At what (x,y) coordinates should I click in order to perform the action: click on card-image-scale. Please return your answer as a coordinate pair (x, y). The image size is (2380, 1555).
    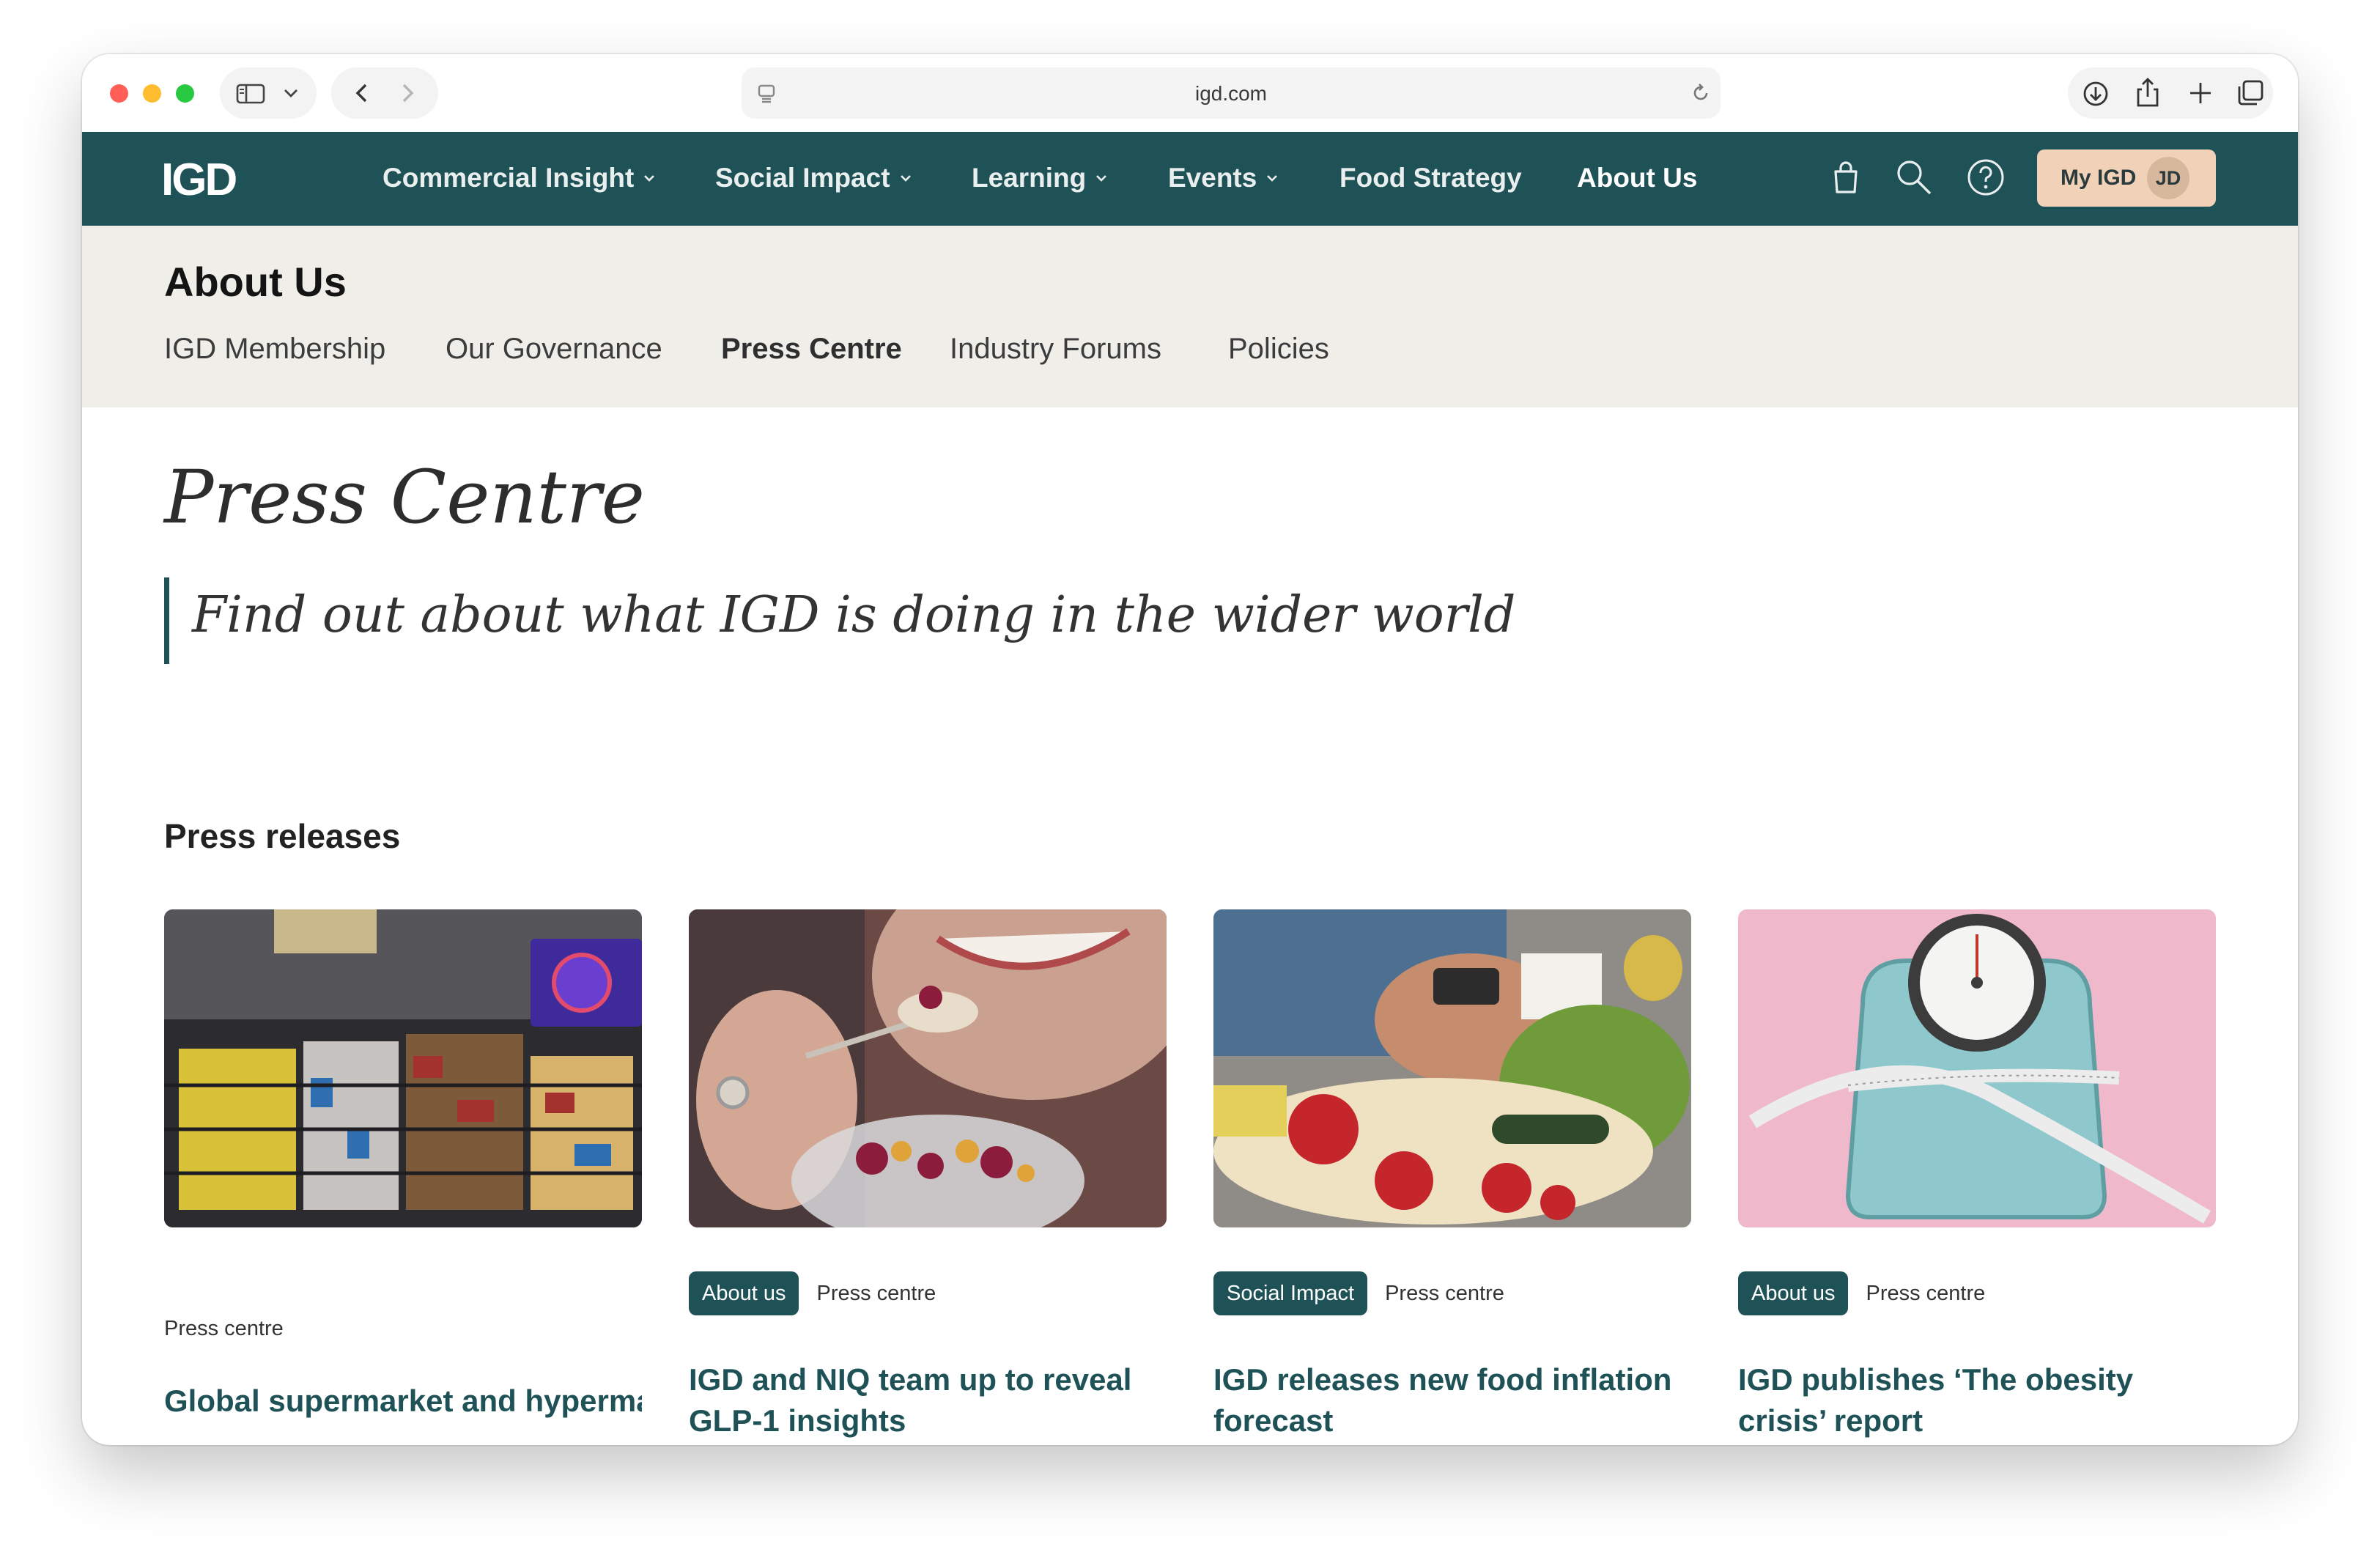
    Looking at the image, I should click on (1977, 1068).